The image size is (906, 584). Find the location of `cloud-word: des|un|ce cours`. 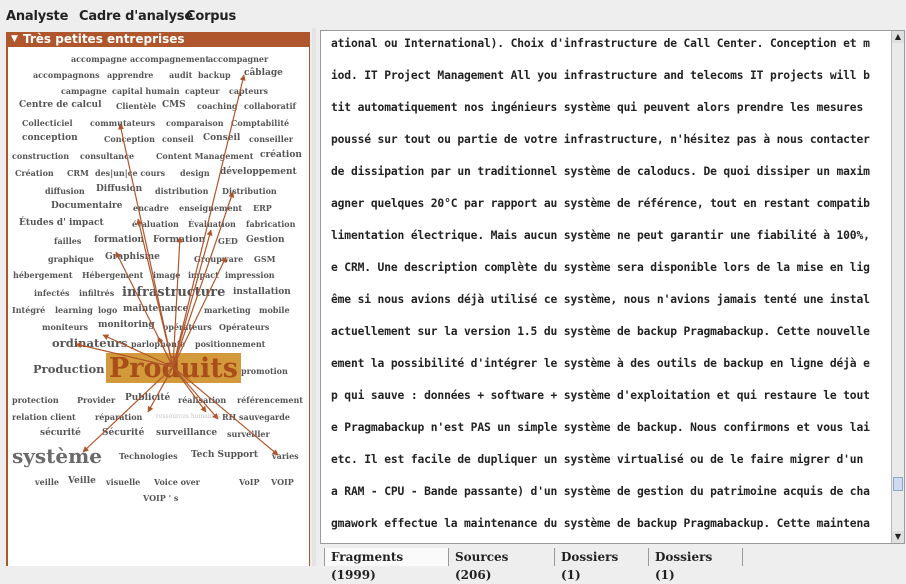

cloud-word: des|un|ce cours is located at coordinates (130, 173).